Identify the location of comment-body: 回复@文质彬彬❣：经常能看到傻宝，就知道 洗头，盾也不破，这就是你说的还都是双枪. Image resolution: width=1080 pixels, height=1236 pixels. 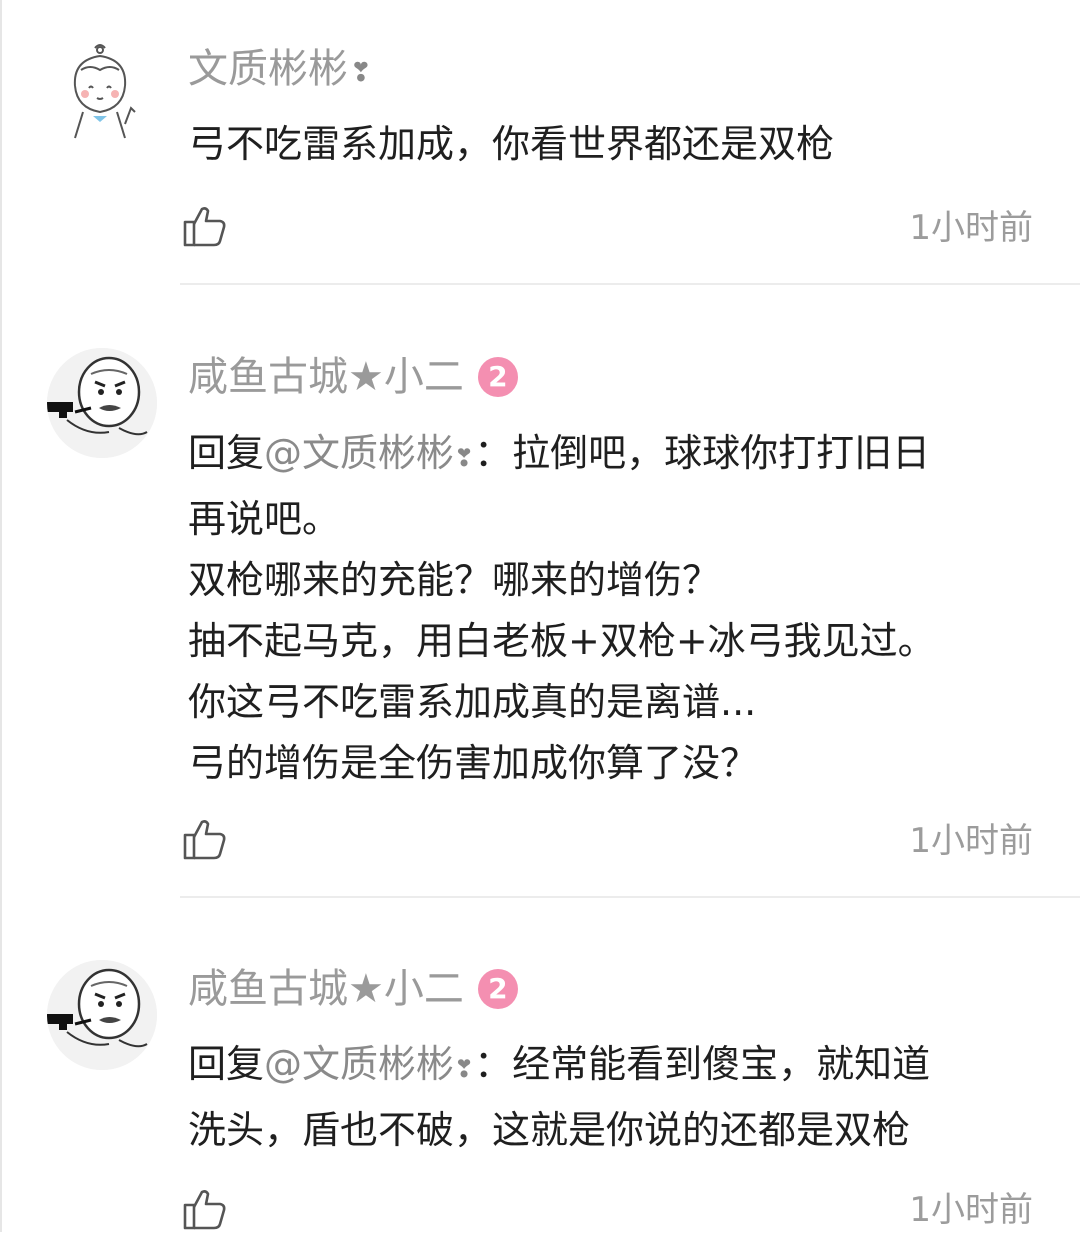
(613, 1097).